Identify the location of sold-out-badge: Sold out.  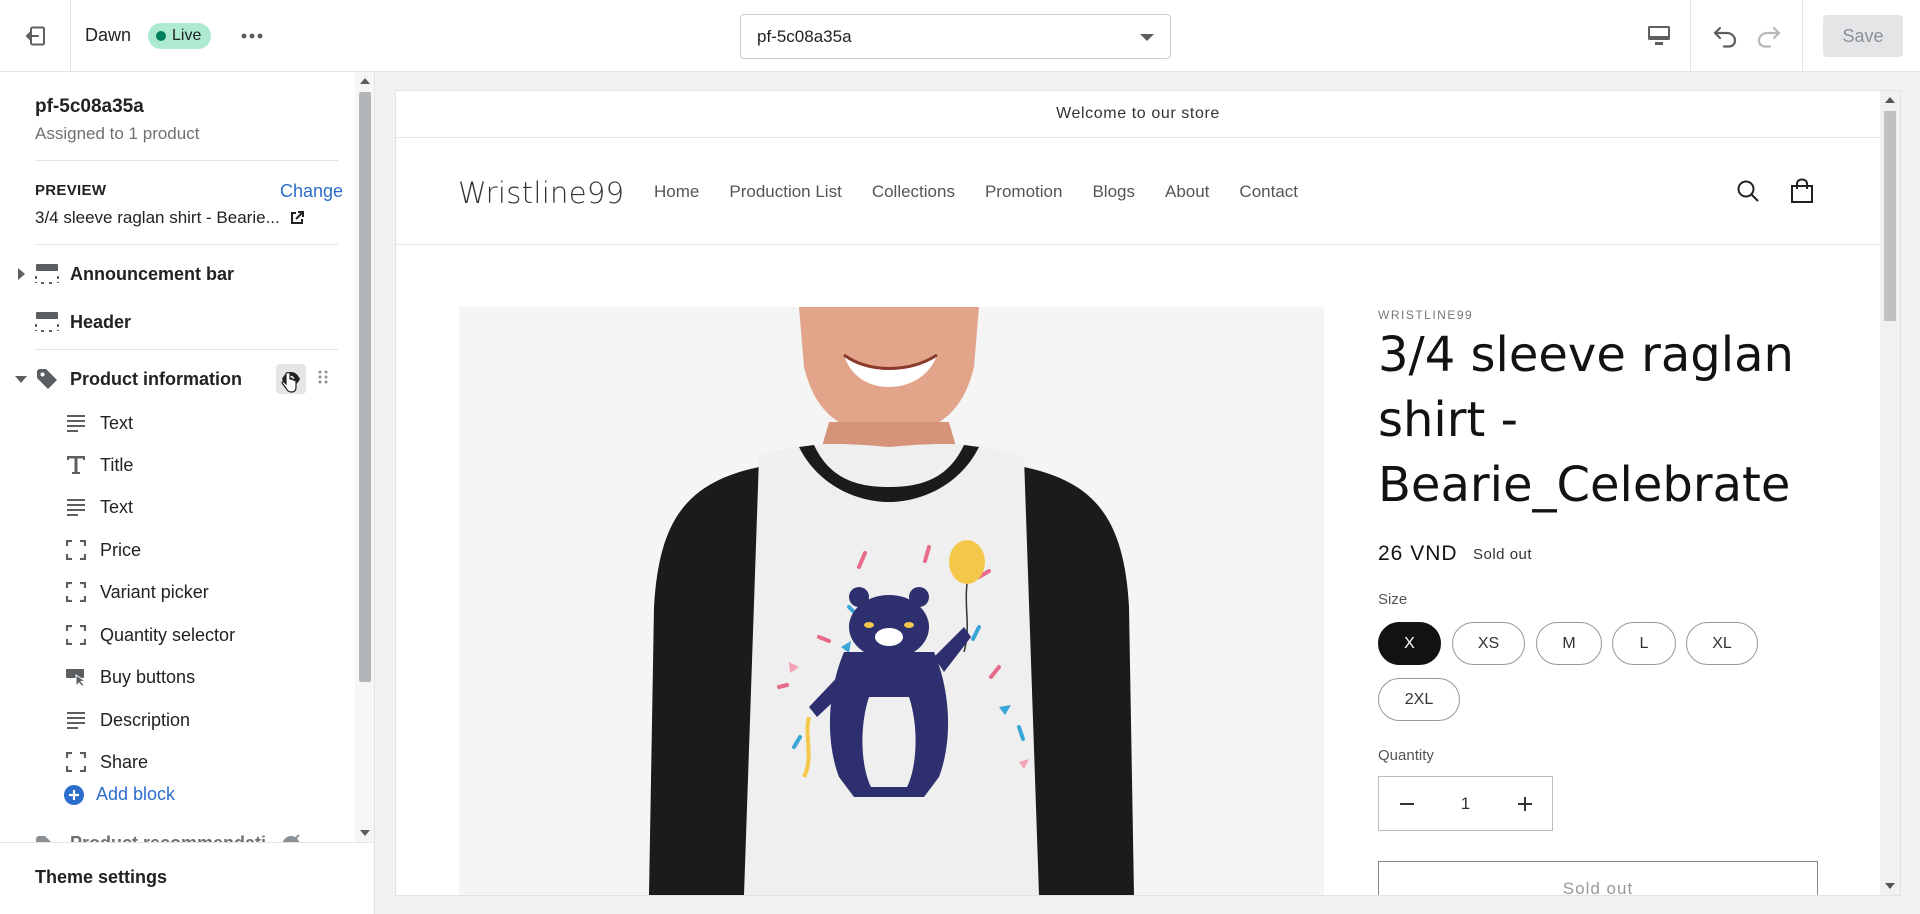
(1503, 554).